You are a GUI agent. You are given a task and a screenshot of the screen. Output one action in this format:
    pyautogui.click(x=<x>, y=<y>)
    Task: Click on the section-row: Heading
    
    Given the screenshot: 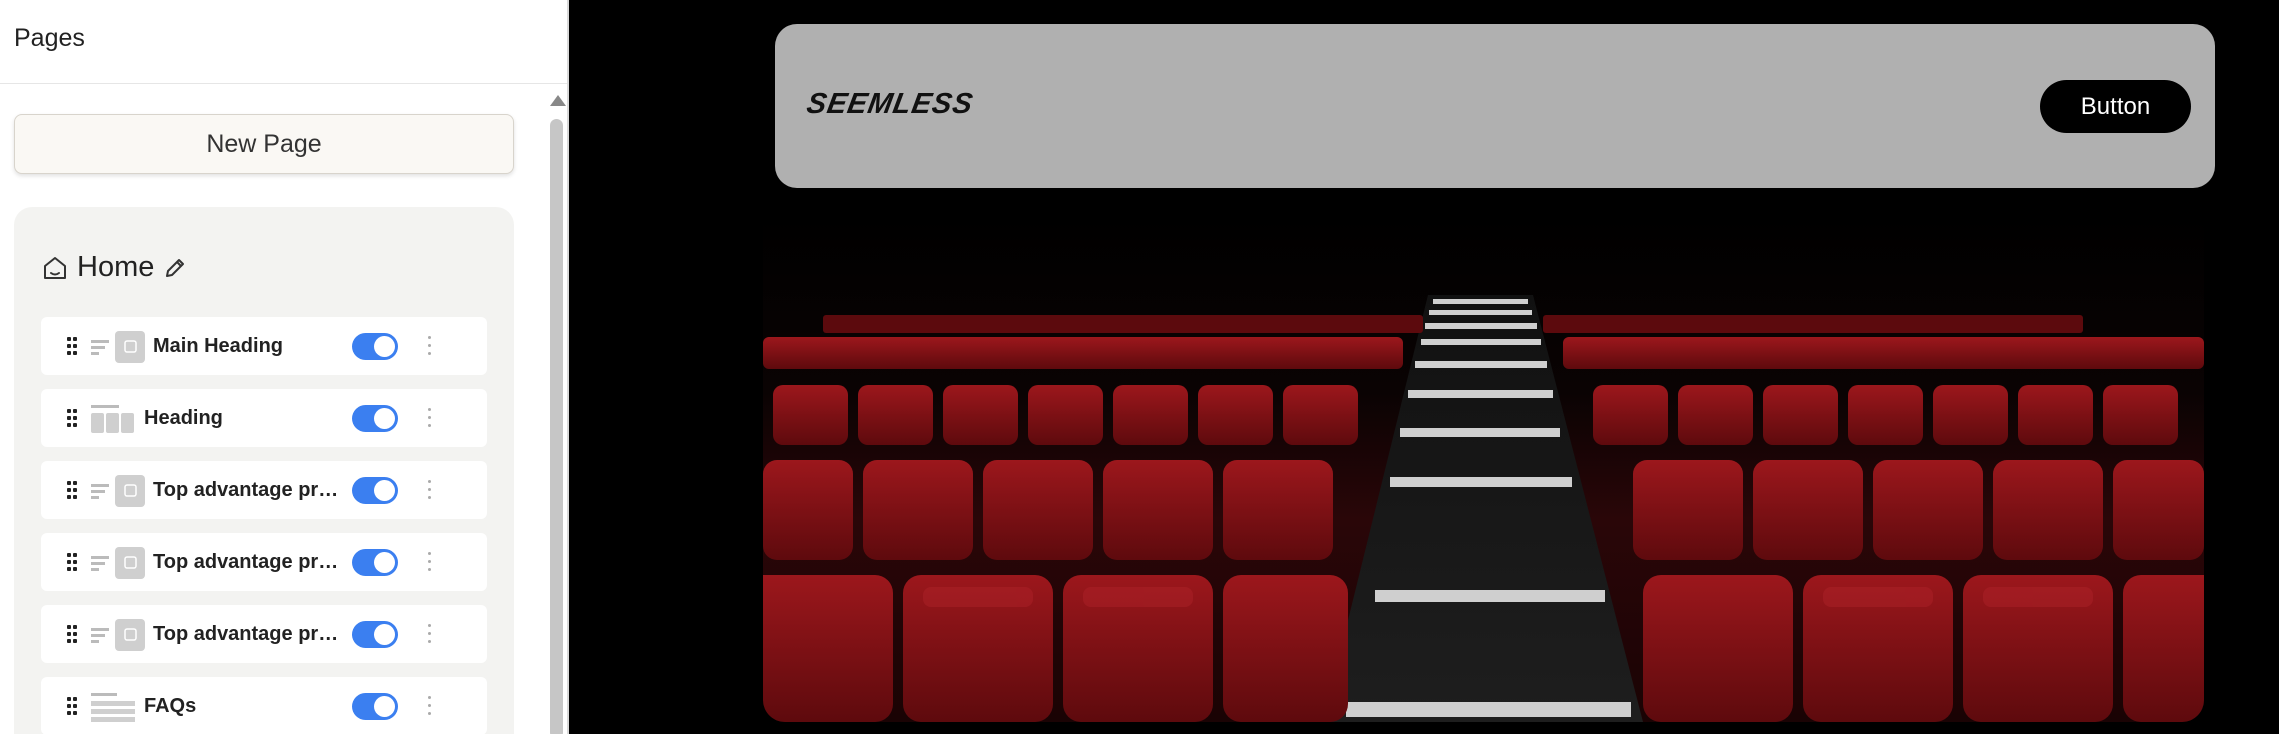 What is the action you would take?
    pyautogui.click(x=264, y=418)
    